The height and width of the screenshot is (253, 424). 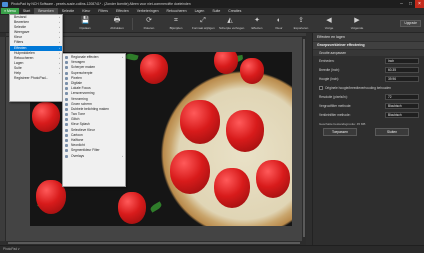 I want to click on sharpen-icon: ◭, so click(x=230, y=20).